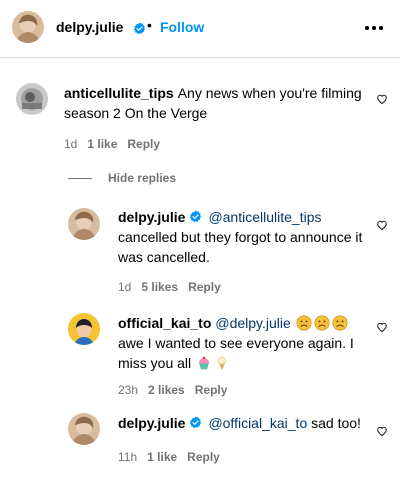  What do you see at coordinates (125, 287) in the screenshot?
I see `reply-time: 1d` at bounding box center [125, 287].